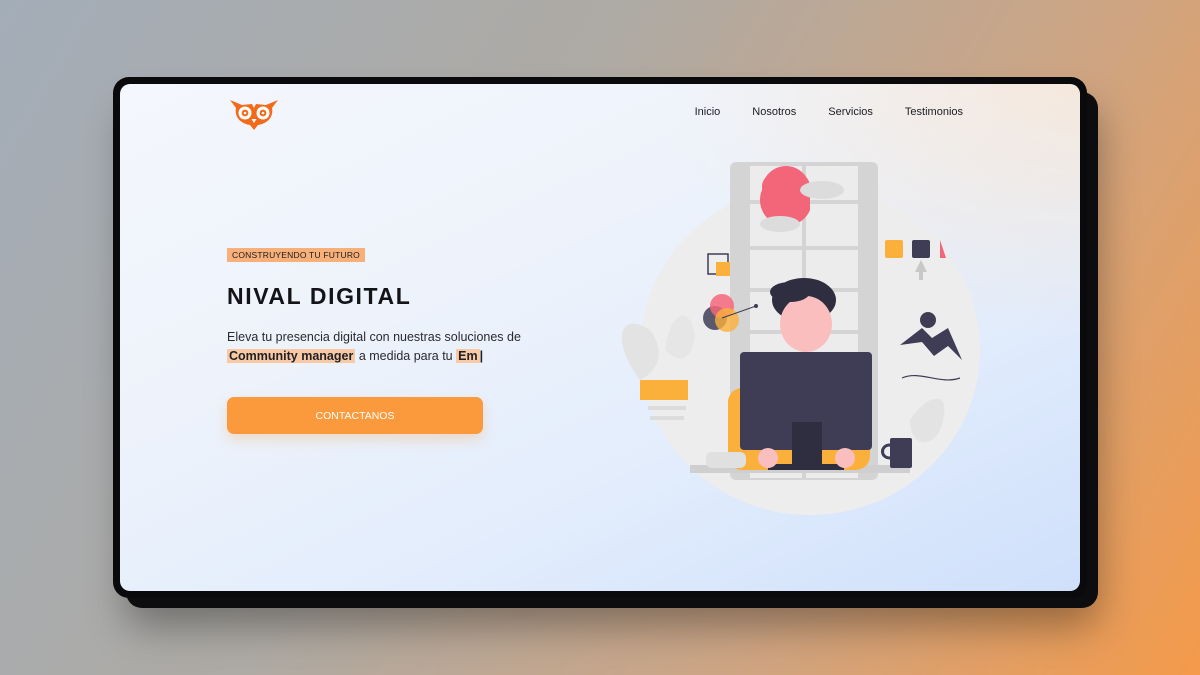 The image size is (1200, 675). Describe the element at coordinates (850, 112) in the screenshot. I see `nav-item-servicios: Servicios` at that location.